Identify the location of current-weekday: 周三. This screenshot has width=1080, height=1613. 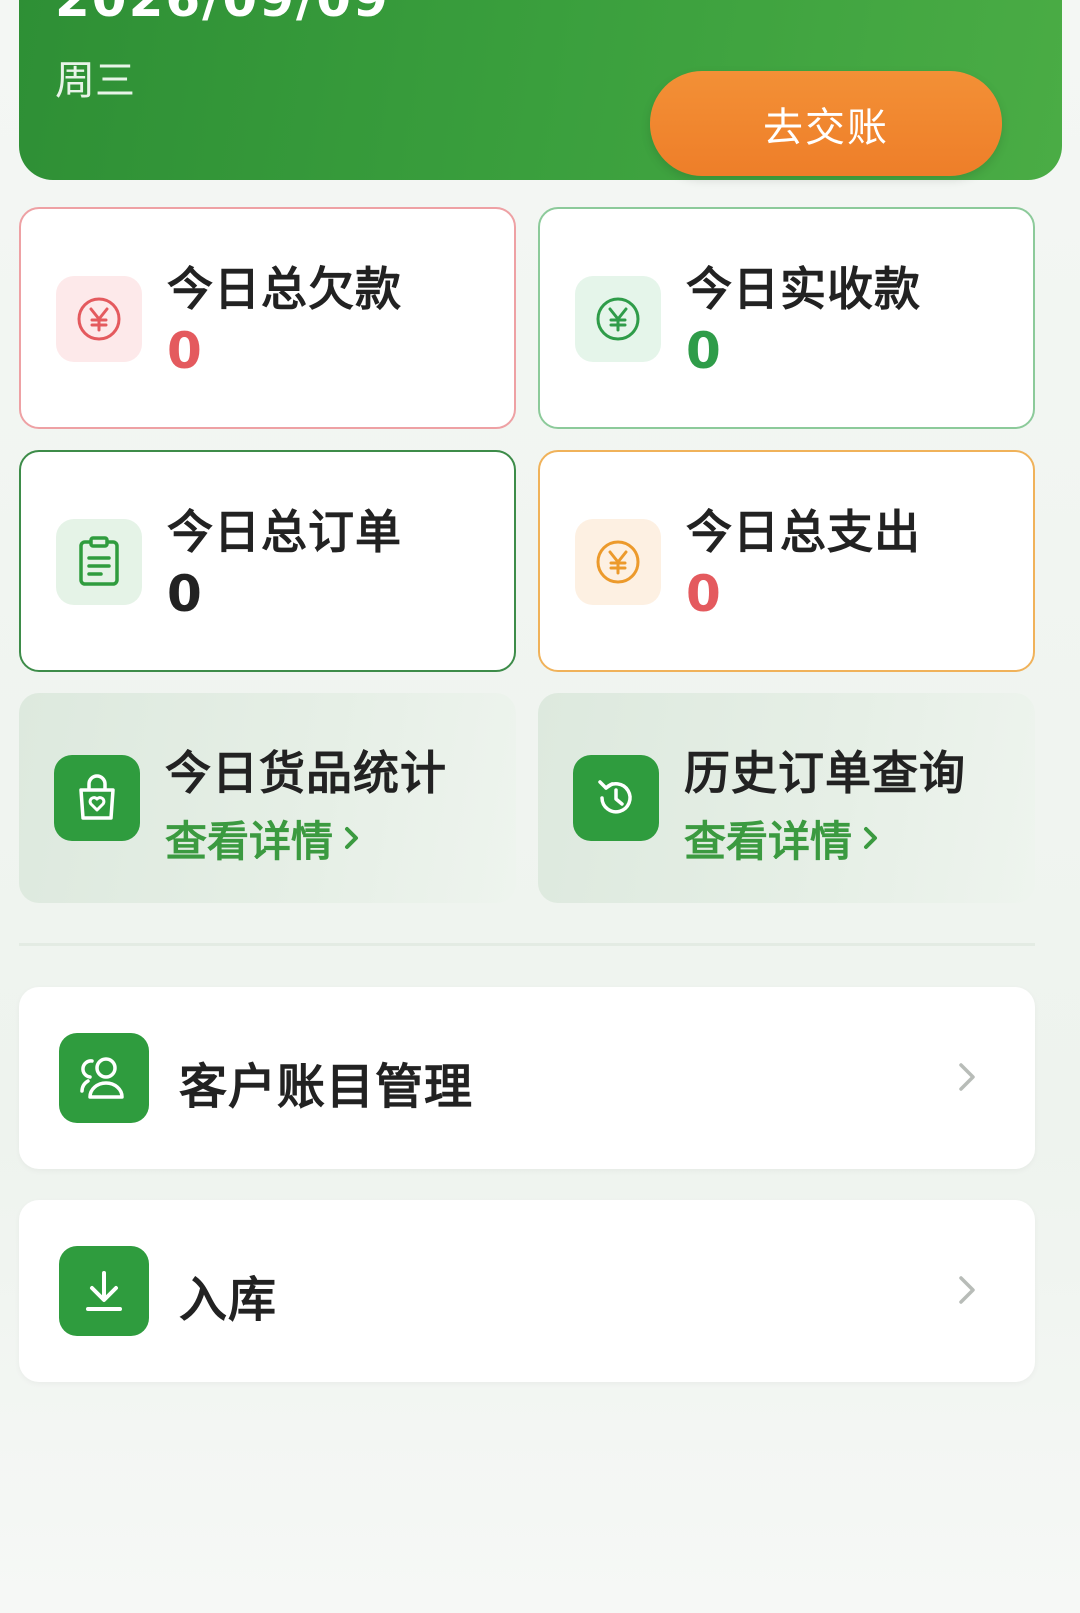
(95, 81).